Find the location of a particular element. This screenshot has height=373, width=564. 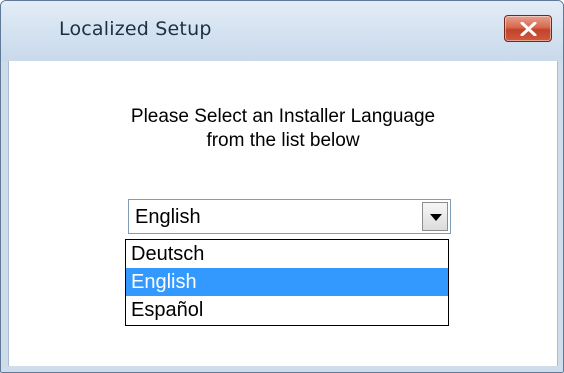

combobox-selected-value: English is located at coordinates (168, 217).